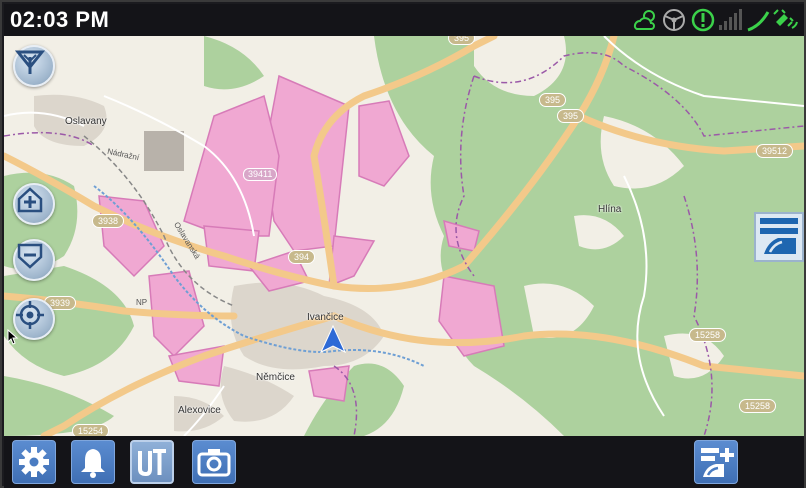  What do you see at coordinates (703, 20) in the screenshot?
I see `alert-warning-icon` at bounding box center [703, 20].